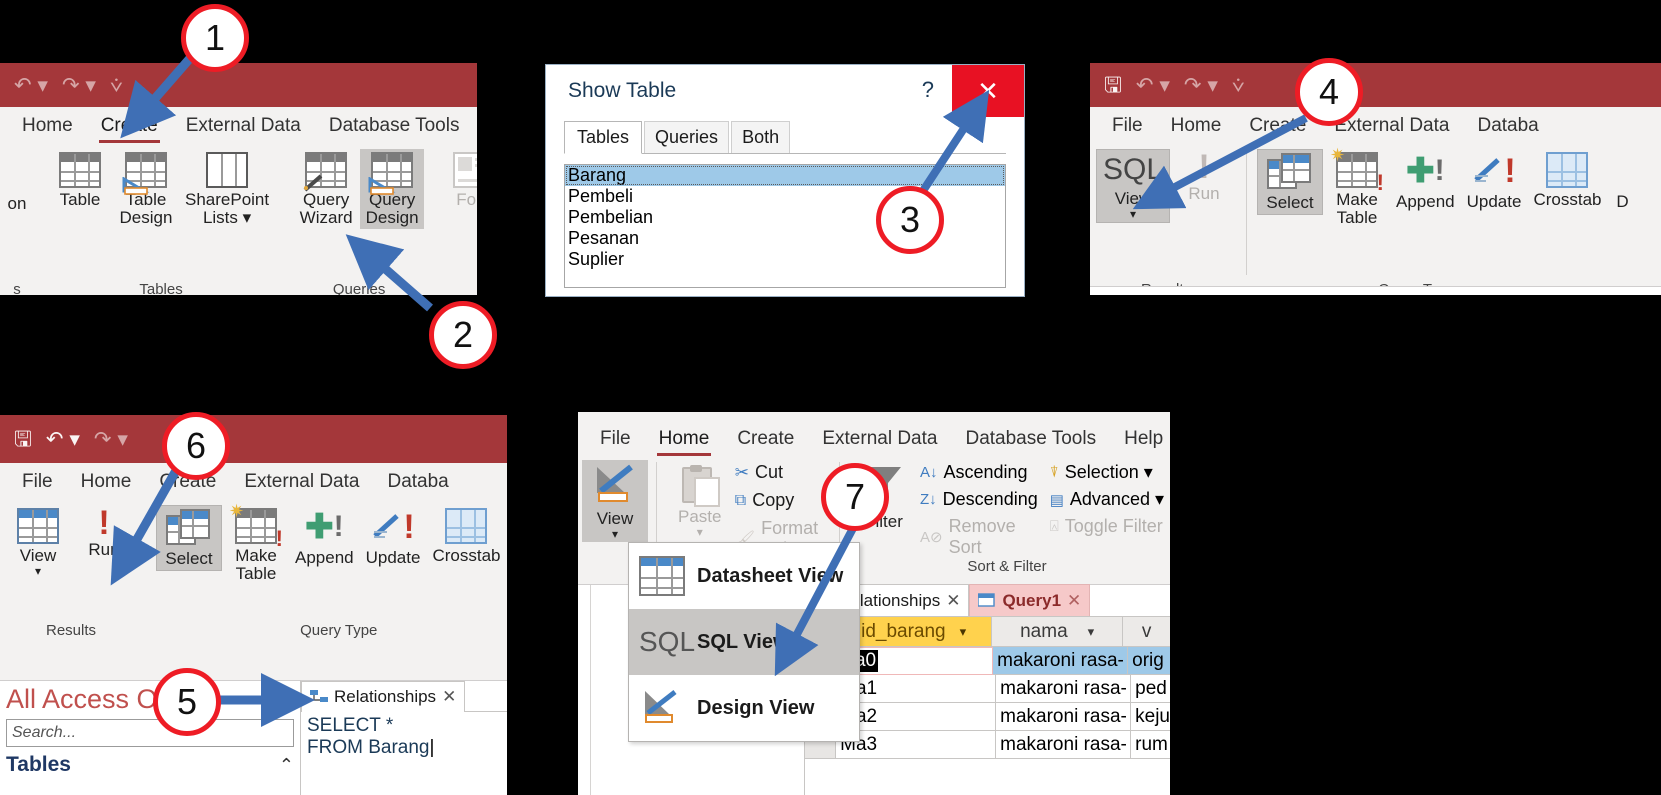 The image size is (1661, 795). What do you see at coordinates (603, 137) in the screenshot?
I see `dialog-tab-tables: Tables` at bounding box center [603, 137].